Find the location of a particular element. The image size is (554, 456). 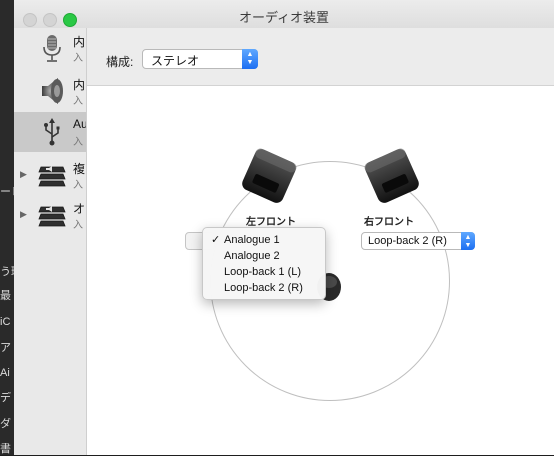

front-right-channel-value: Loop-back 2 (R) is located at coordinates (407, 241).